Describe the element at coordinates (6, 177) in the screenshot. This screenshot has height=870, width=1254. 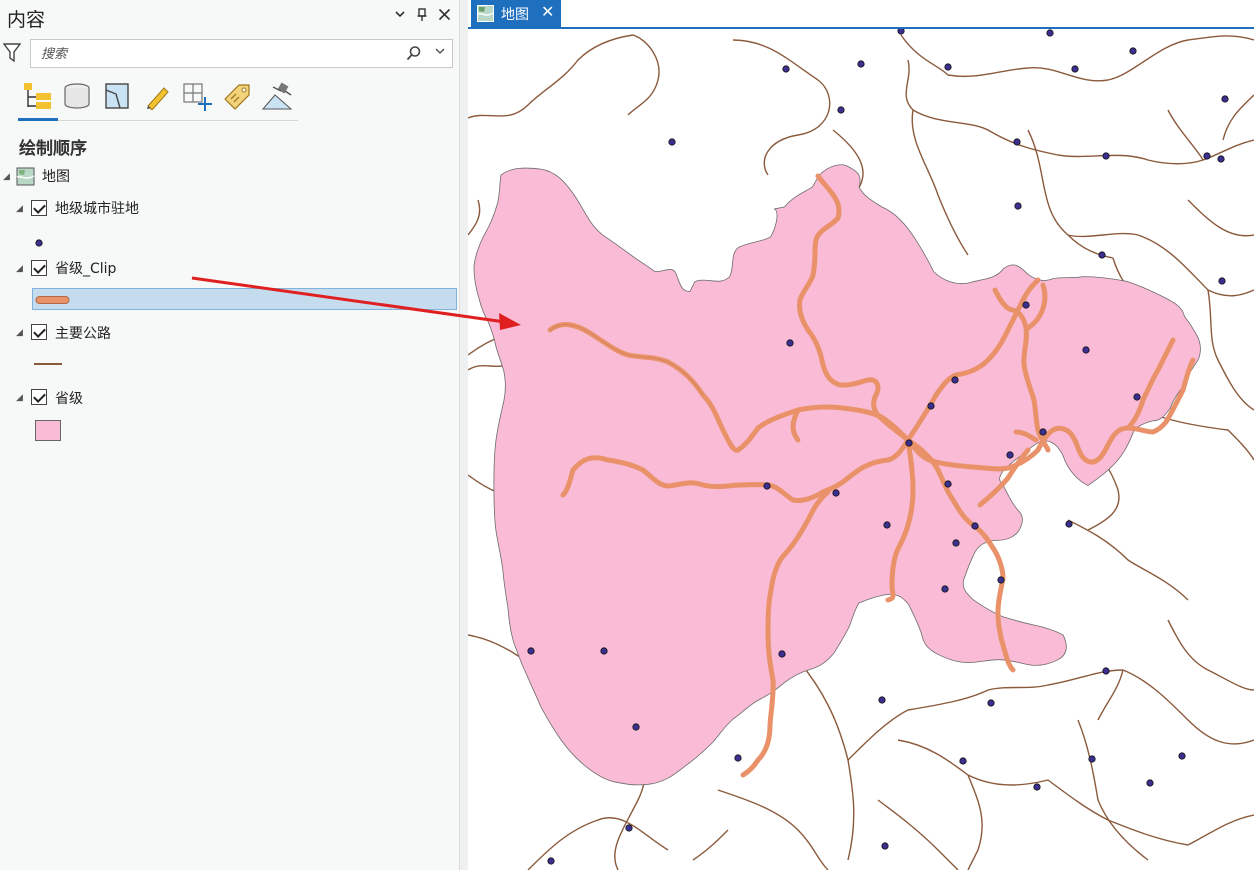
I see `expand-map-triangle-icon: ◢` at that location.